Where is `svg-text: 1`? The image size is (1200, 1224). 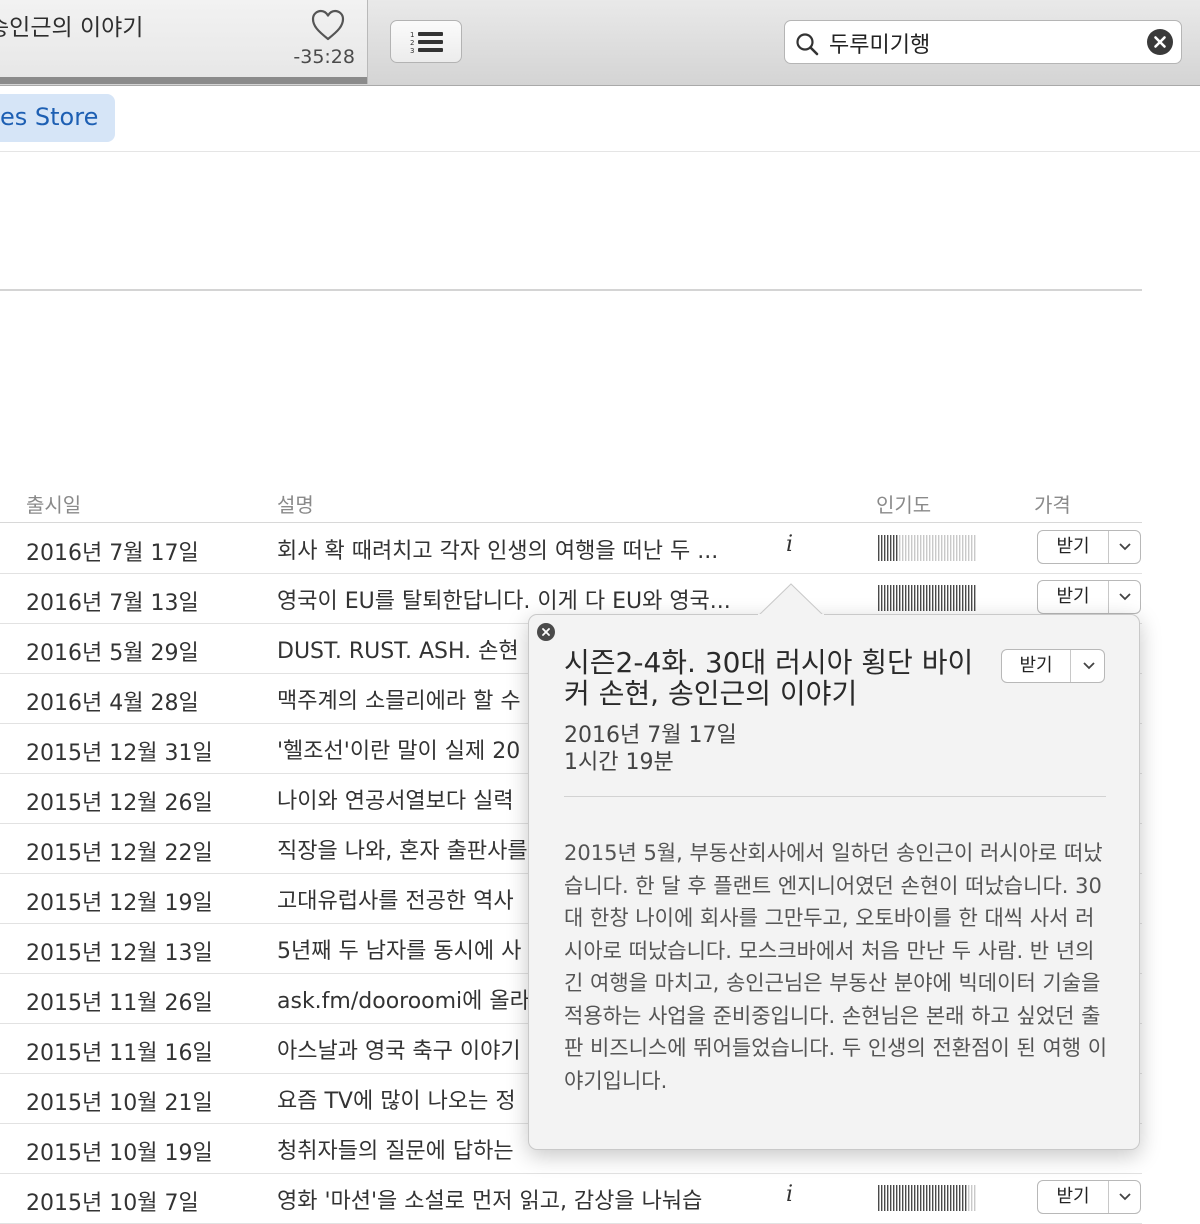
svg-text: 1 is located at coordinates (412, 35).